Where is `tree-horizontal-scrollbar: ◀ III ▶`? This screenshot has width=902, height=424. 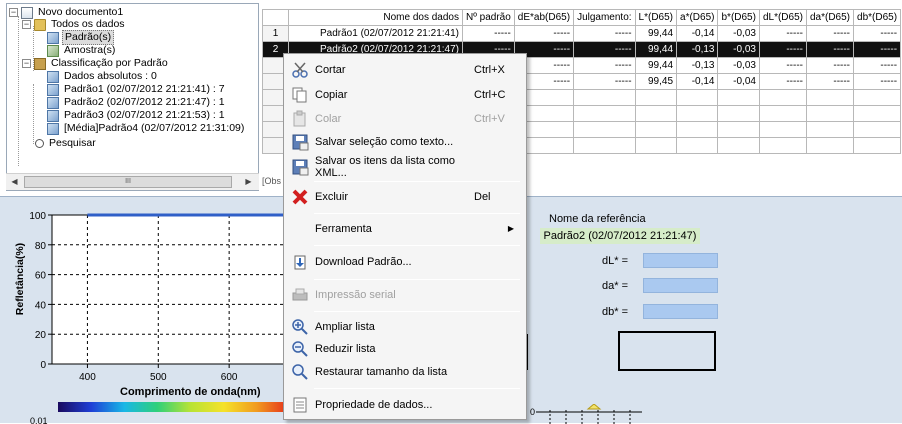
tree-horizontal-scrollbar: ◀ III ▶ is located at coordinates (132, 181).